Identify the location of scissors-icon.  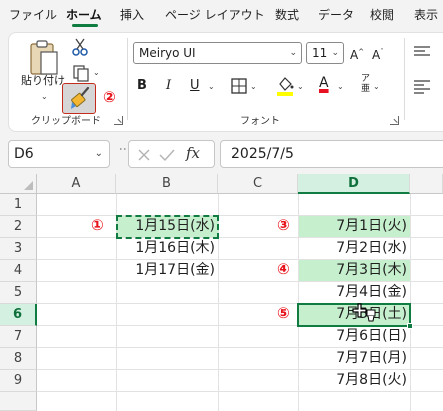
(80, 47).